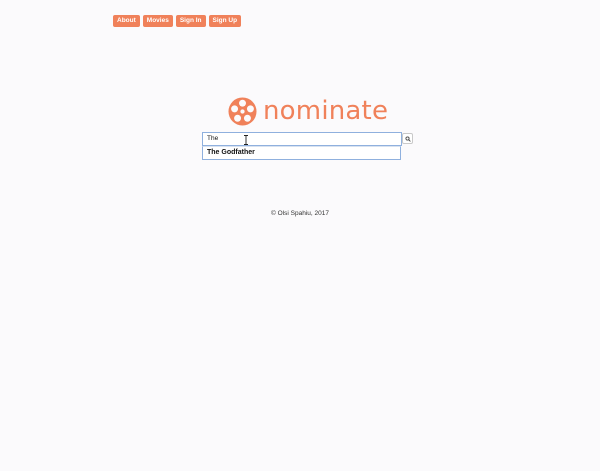 The image size is (600, 471). I want to click on logo: nominate, so click(308, 111).